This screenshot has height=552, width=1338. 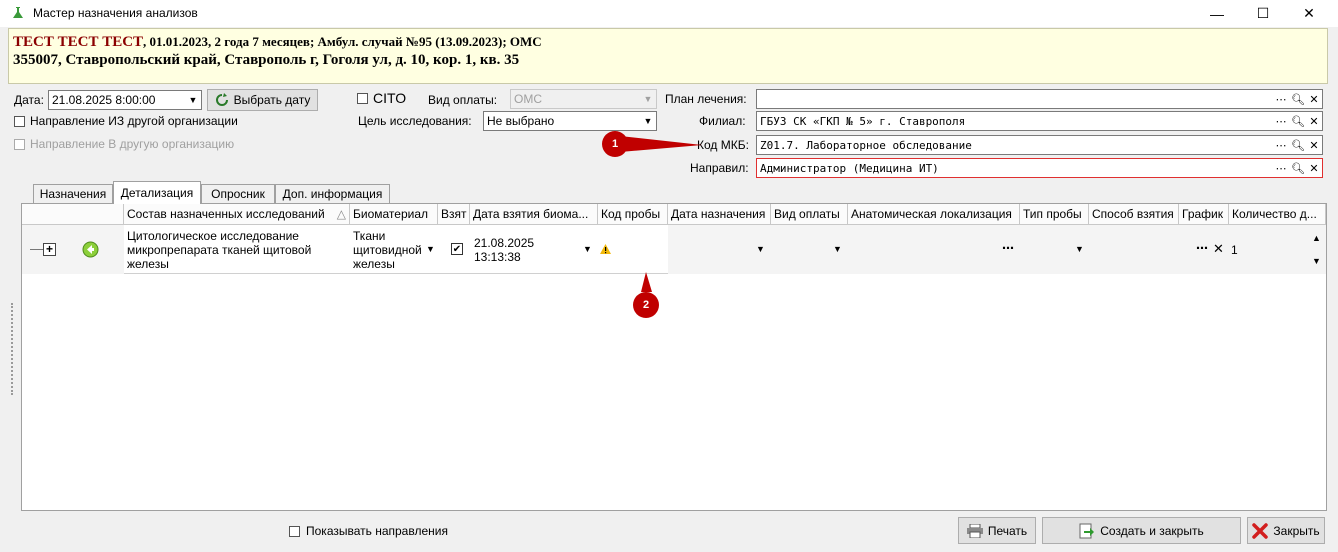 What do you see at coordinates (341, 214) in the screenshot?
I see `sort-asc-icon: △` at bounding box center [341, 214].